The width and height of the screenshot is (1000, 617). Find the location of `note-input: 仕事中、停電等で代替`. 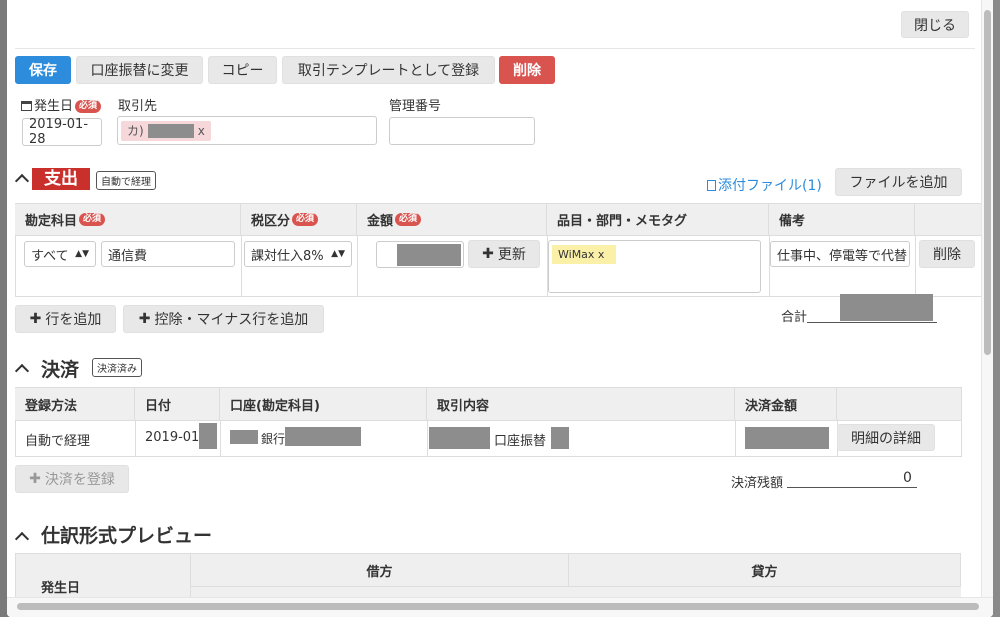

note-input: 仕事中、停電等で代替 is located at coordinates (840, 254).